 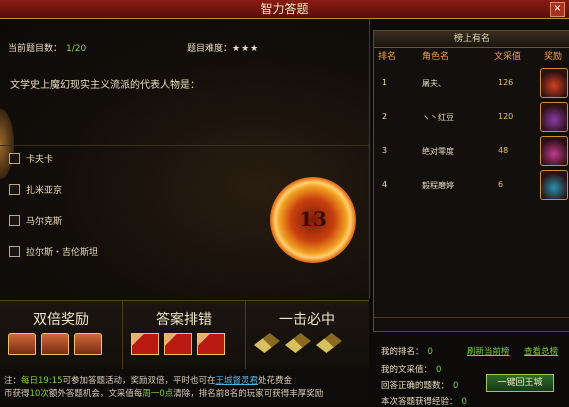 I want to click on my-correct: 回答正确的题数： 0, so click(x=419, y=385).